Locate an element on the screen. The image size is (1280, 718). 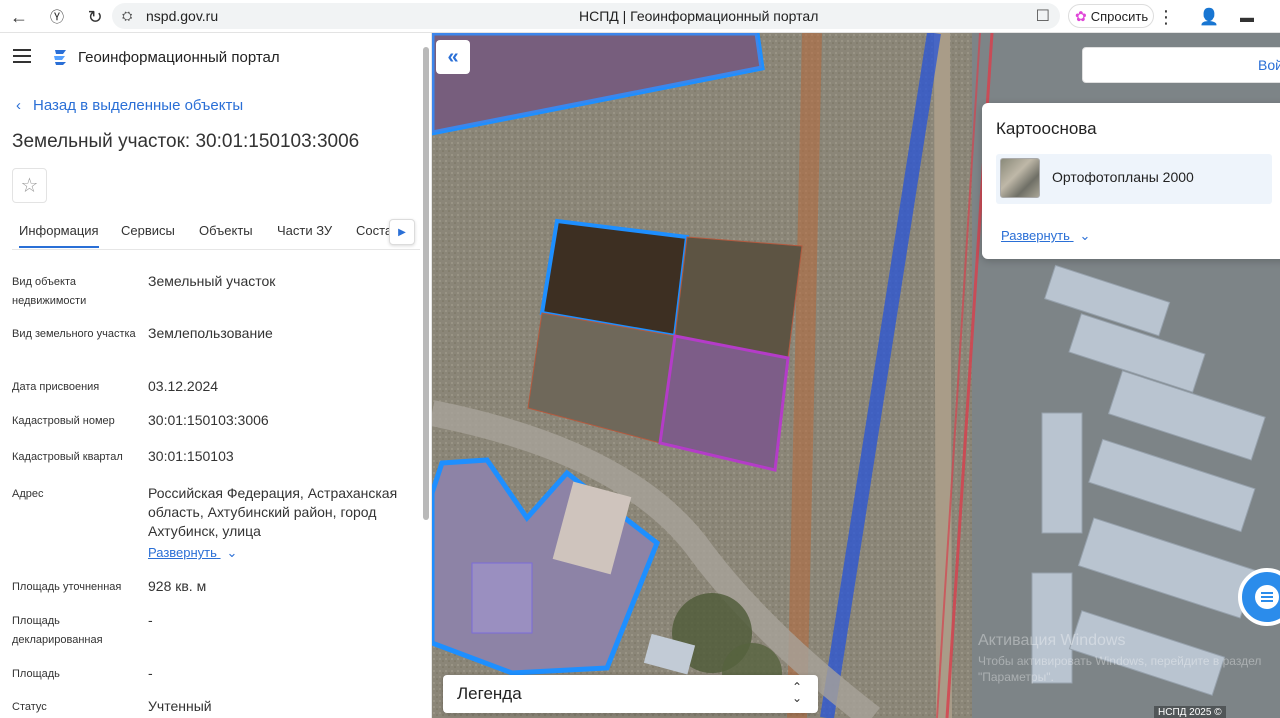
copyright: НСПД 2025 © is located at coordinates (1190, 712).